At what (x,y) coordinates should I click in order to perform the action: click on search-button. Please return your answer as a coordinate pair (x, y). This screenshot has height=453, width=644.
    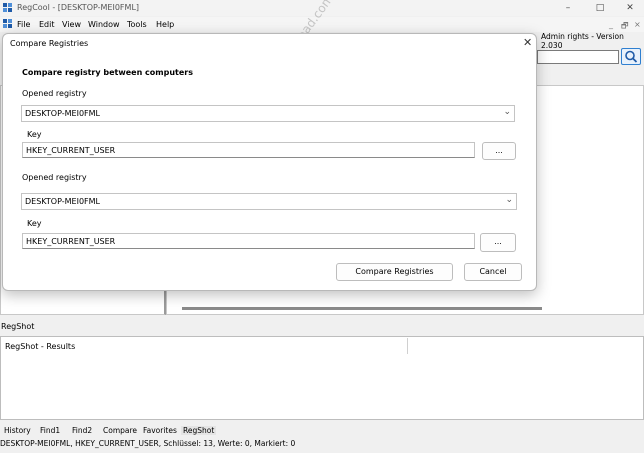
    Looking at the image, I should click on (631, 56).